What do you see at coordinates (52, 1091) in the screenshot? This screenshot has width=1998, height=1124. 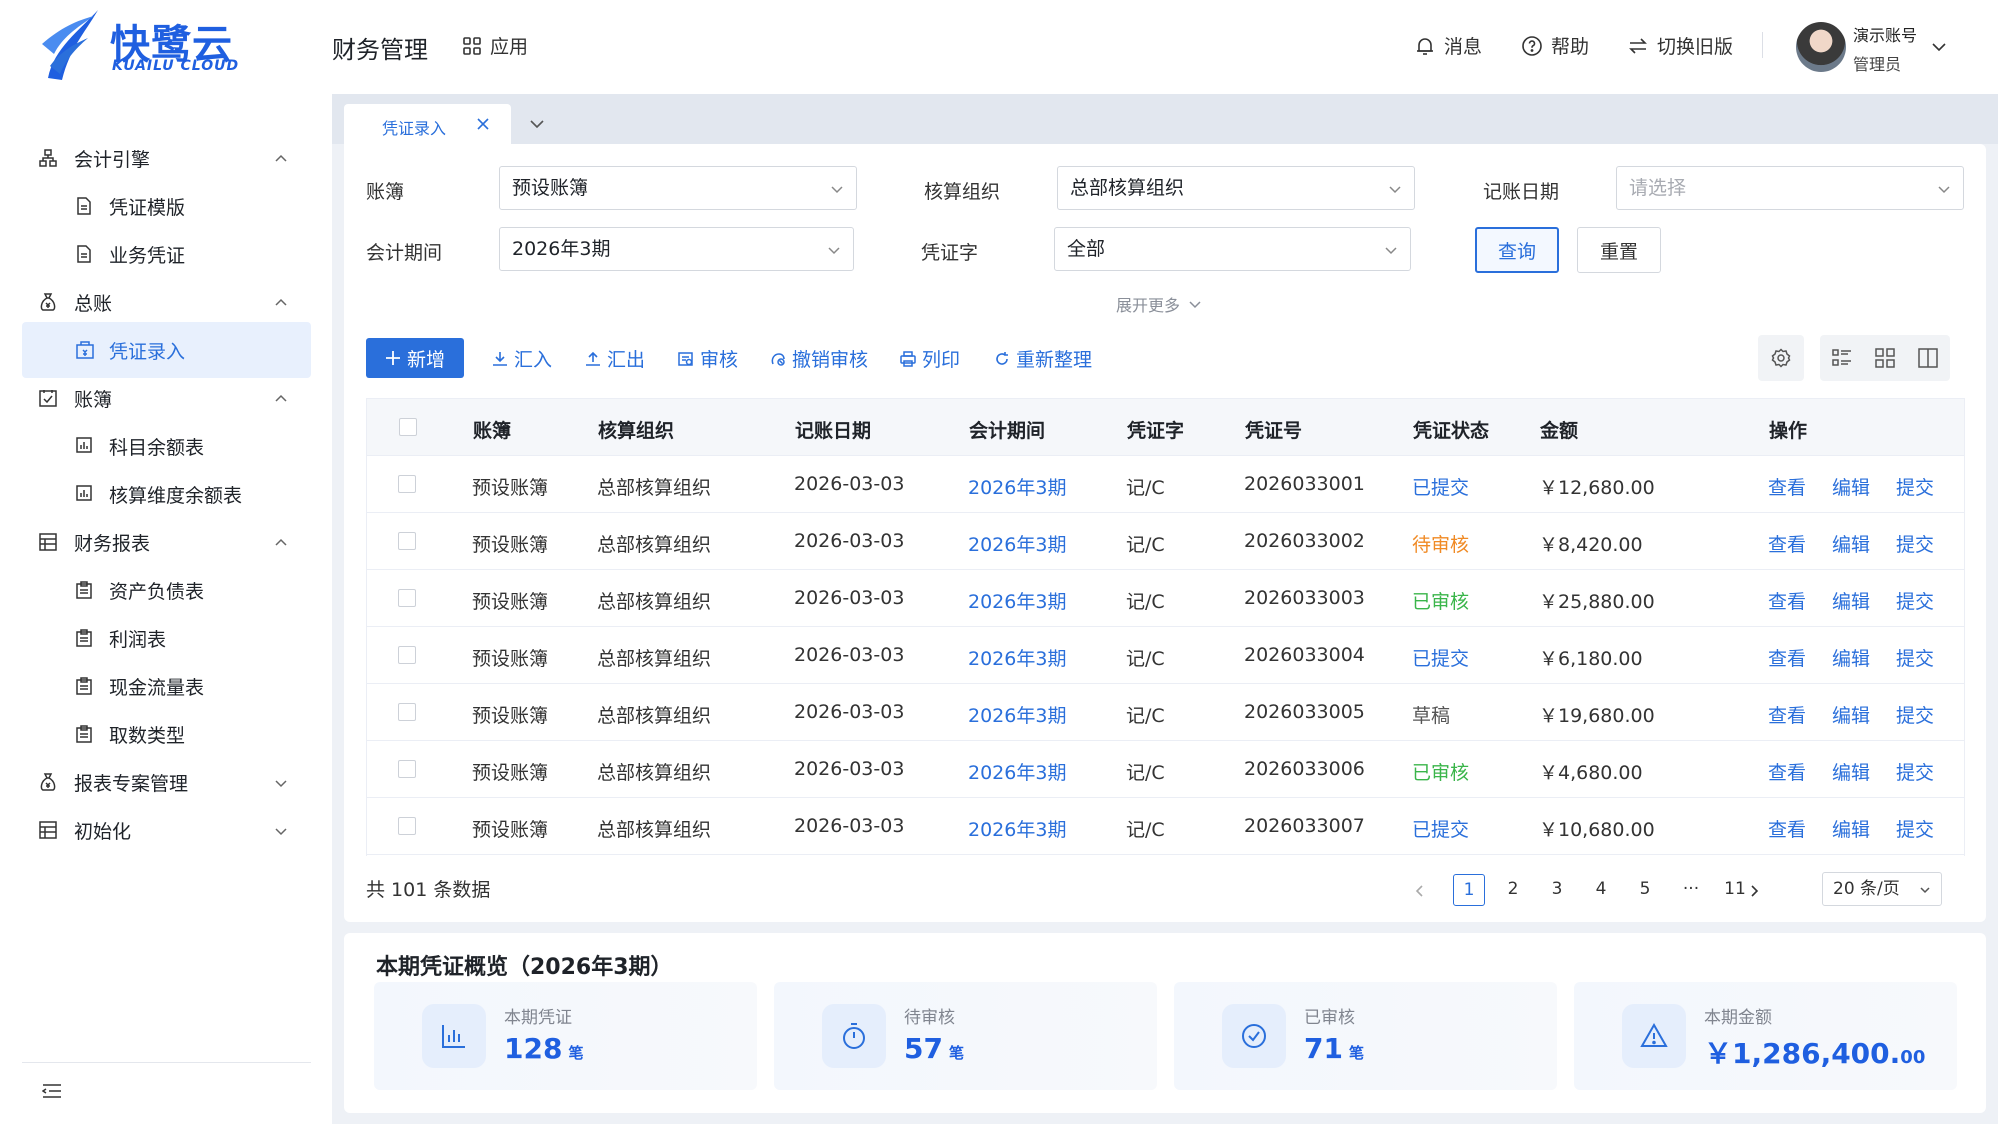 I see `collapse-menu-icon` at bounding box center [52, 1091].